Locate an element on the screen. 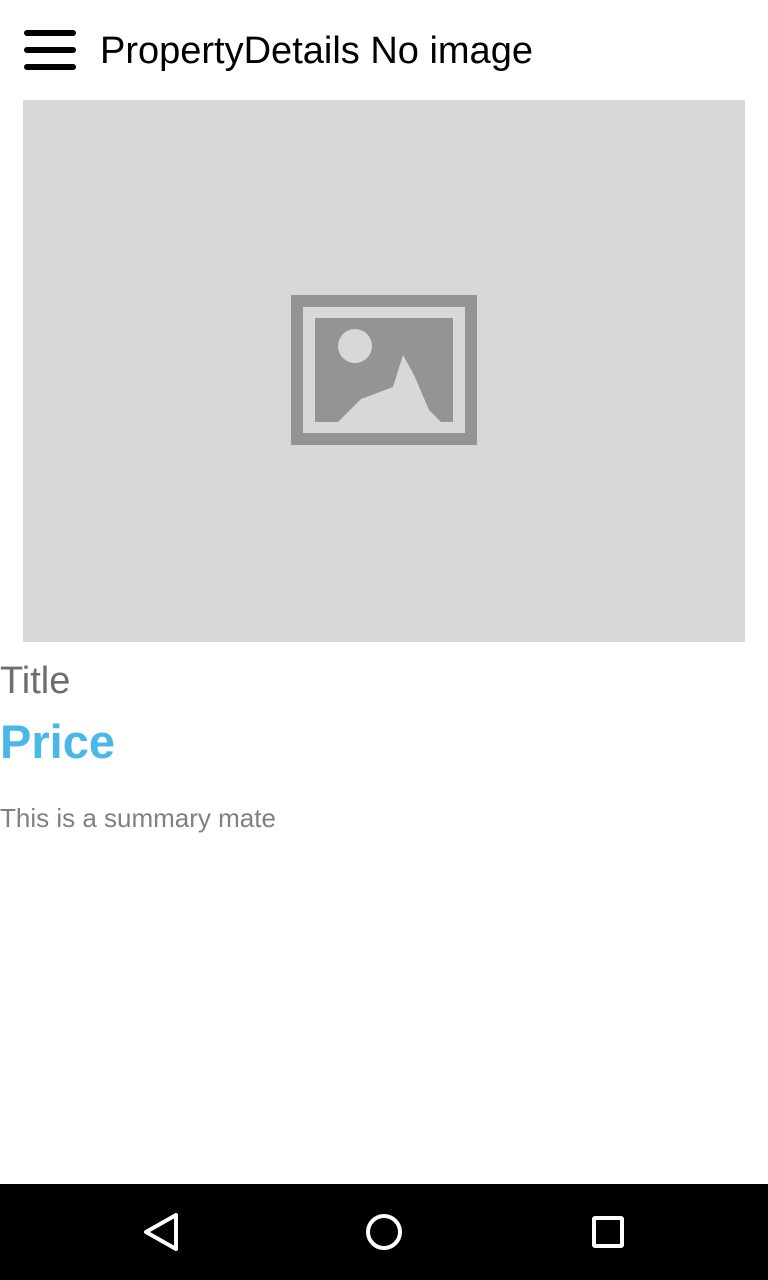 The image size is (768, 1280). home-button is located at coordinates (384, 1232).